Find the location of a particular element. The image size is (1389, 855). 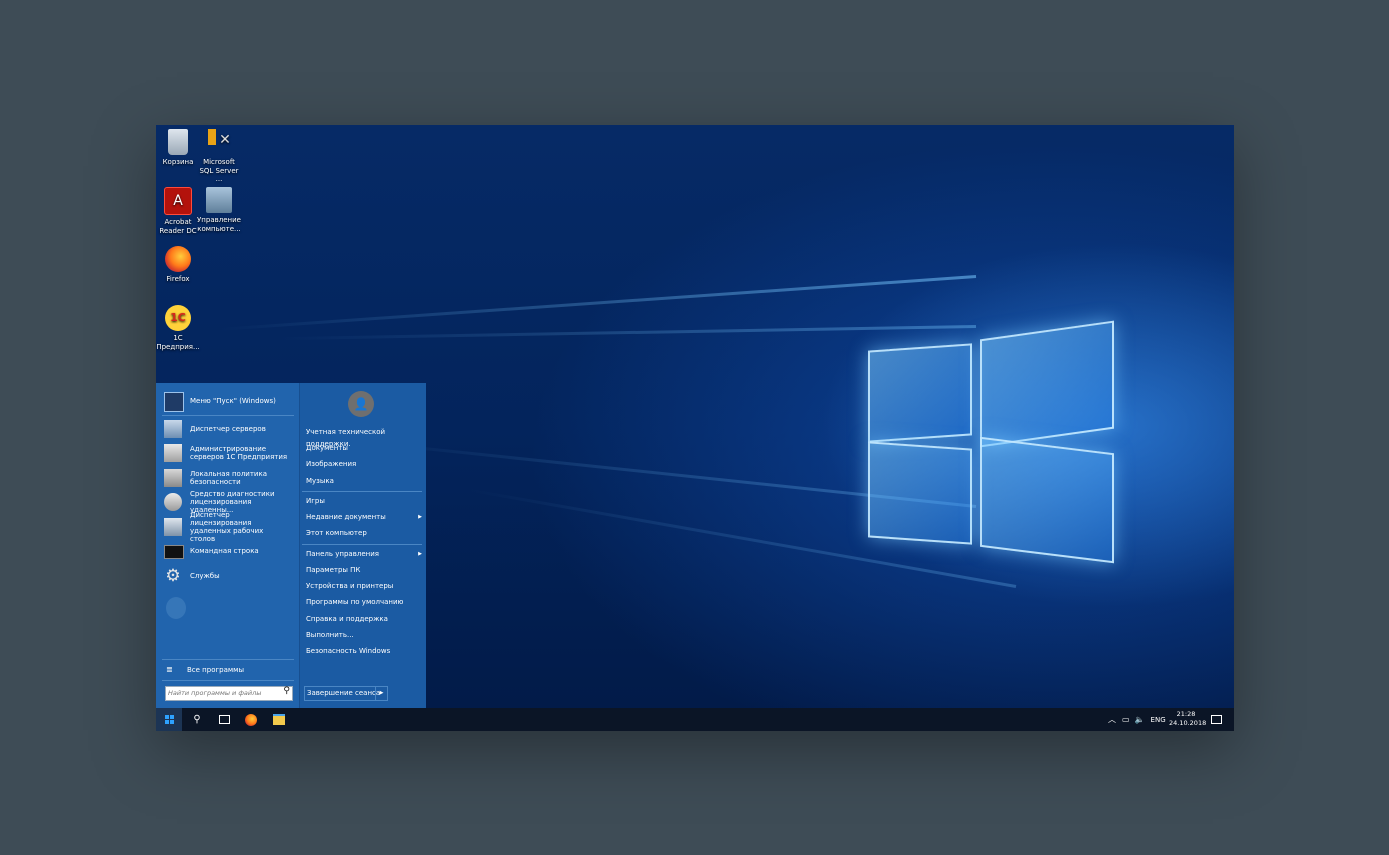

services-gear-icon: ⚙ is located at coordinates (173, 576).